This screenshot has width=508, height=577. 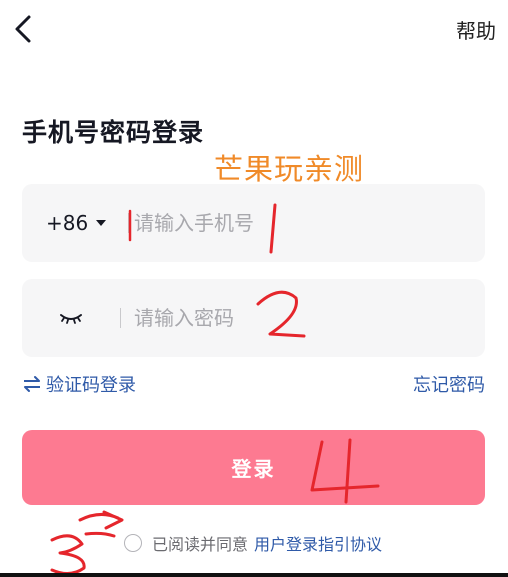 What do you see at coordinates (289, 169) in the screenshot?
I see `watermark-text: 芒果玩亲测` at bounding box center [289, 169].